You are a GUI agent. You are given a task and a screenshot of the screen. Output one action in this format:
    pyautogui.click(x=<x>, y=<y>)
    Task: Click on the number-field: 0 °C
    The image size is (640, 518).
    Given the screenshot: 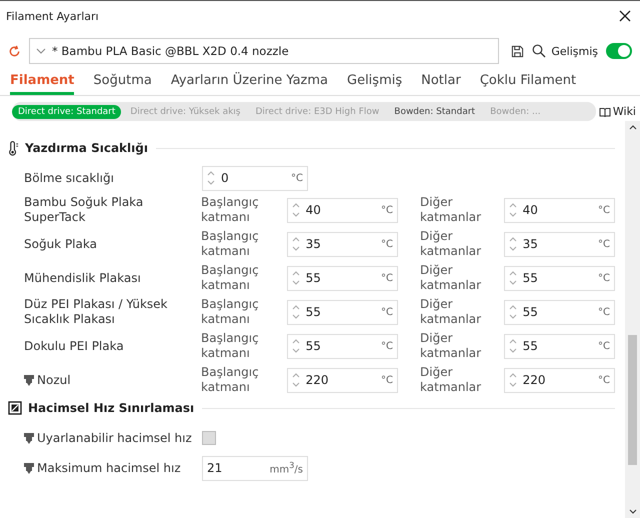 What is the action you would take?
    pyautogui.click(x=255, y=178)
    